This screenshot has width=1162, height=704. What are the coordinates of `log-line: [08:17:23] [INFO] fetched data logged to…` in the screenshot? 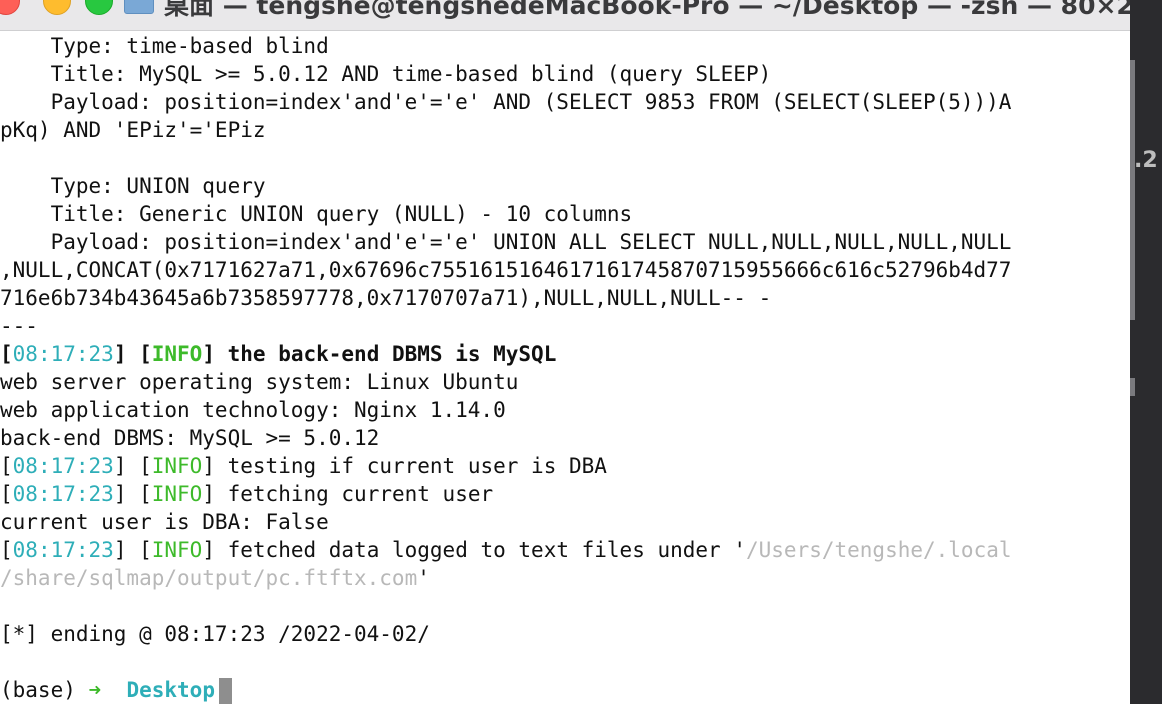 It's located at (506, 550).